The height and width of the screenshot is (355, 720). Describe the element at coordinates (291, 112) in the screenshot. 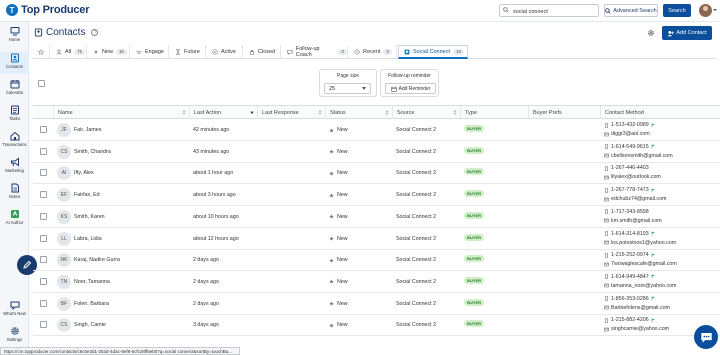

I see `column-header-last-response: Last Response` at that location.